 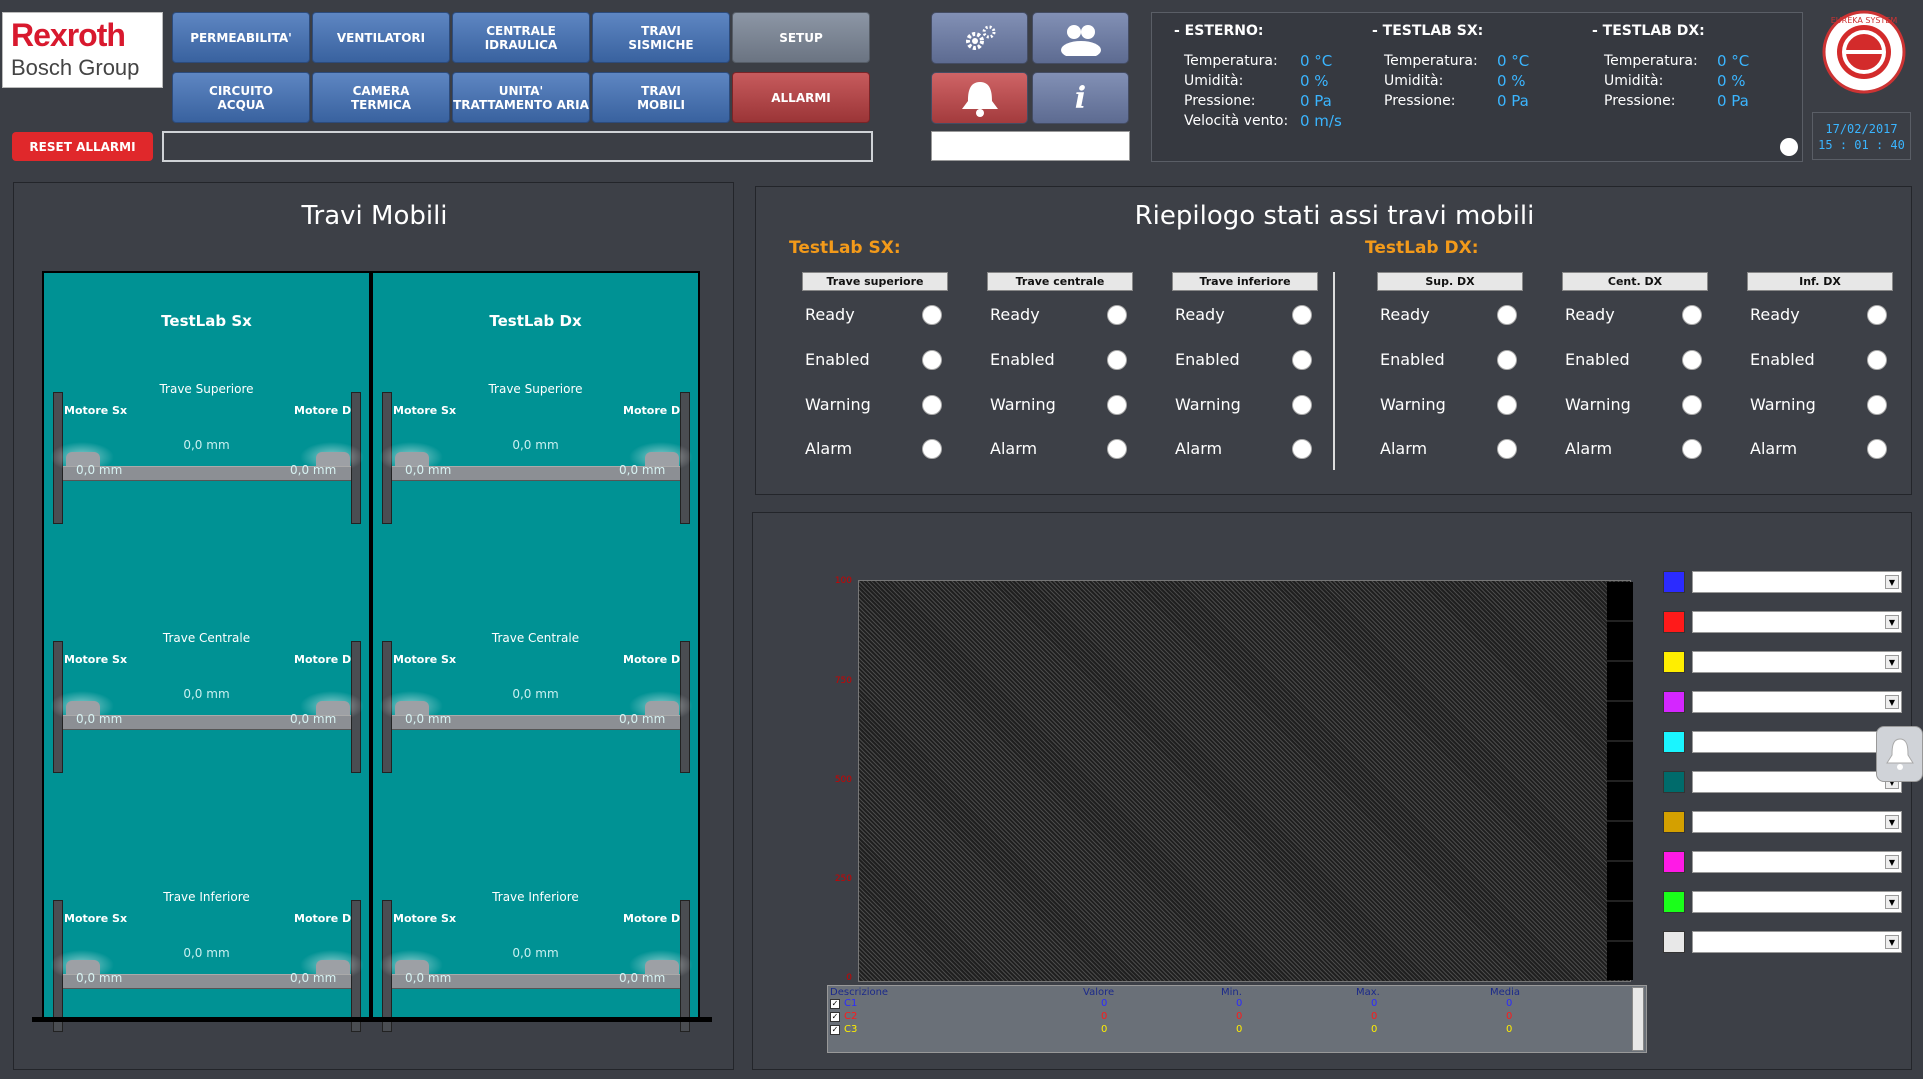 What do you see at coordinates (241, 97) in the screenshot?
I see `nav-circuito-acqua-button: CIRCUITO ACQUA` at bounding box center [241, 97].